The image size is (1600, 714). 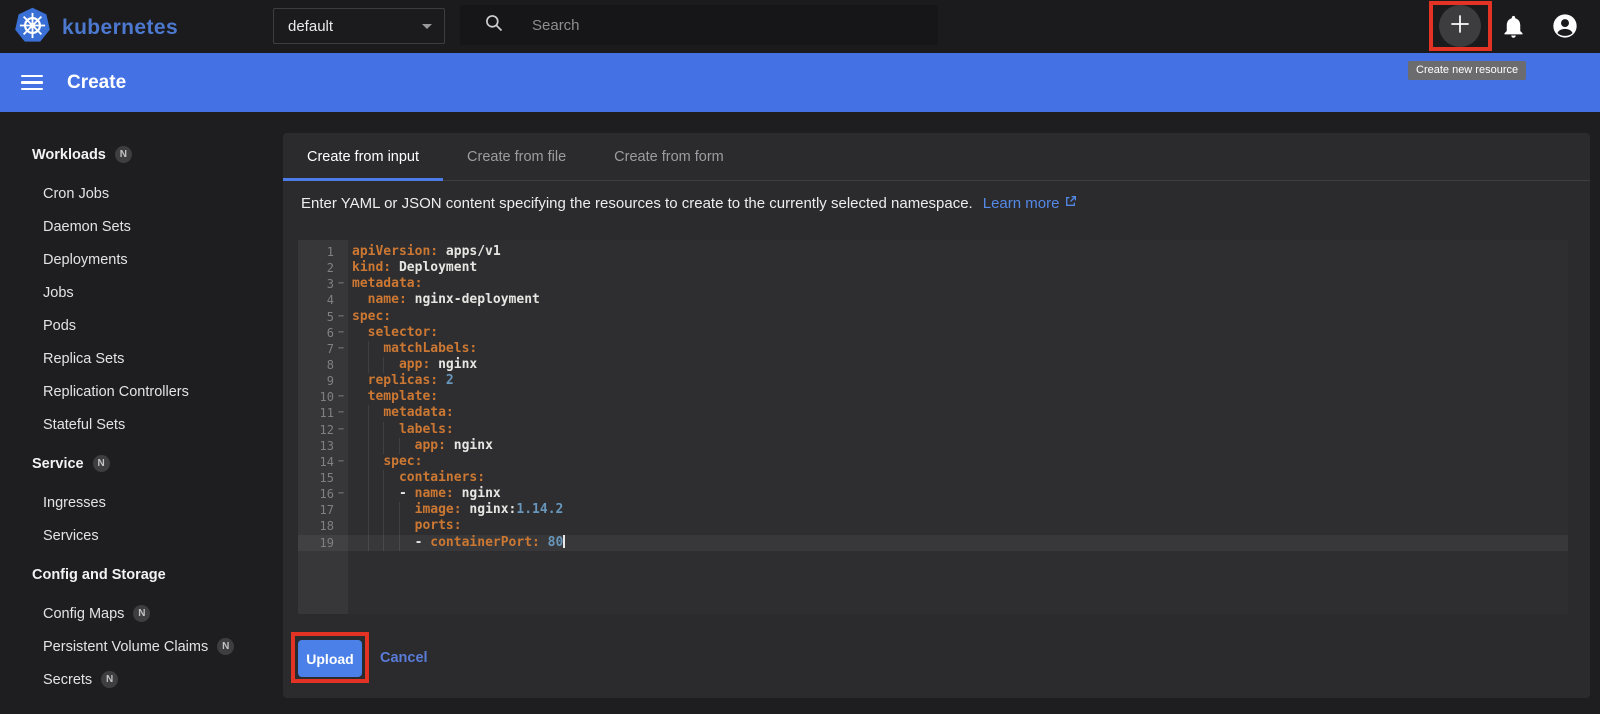 What do you see at coordinates (141, 463) in the screenshot?
I see `sidebar-section-service: Service N` at bounding box center [141, 463].